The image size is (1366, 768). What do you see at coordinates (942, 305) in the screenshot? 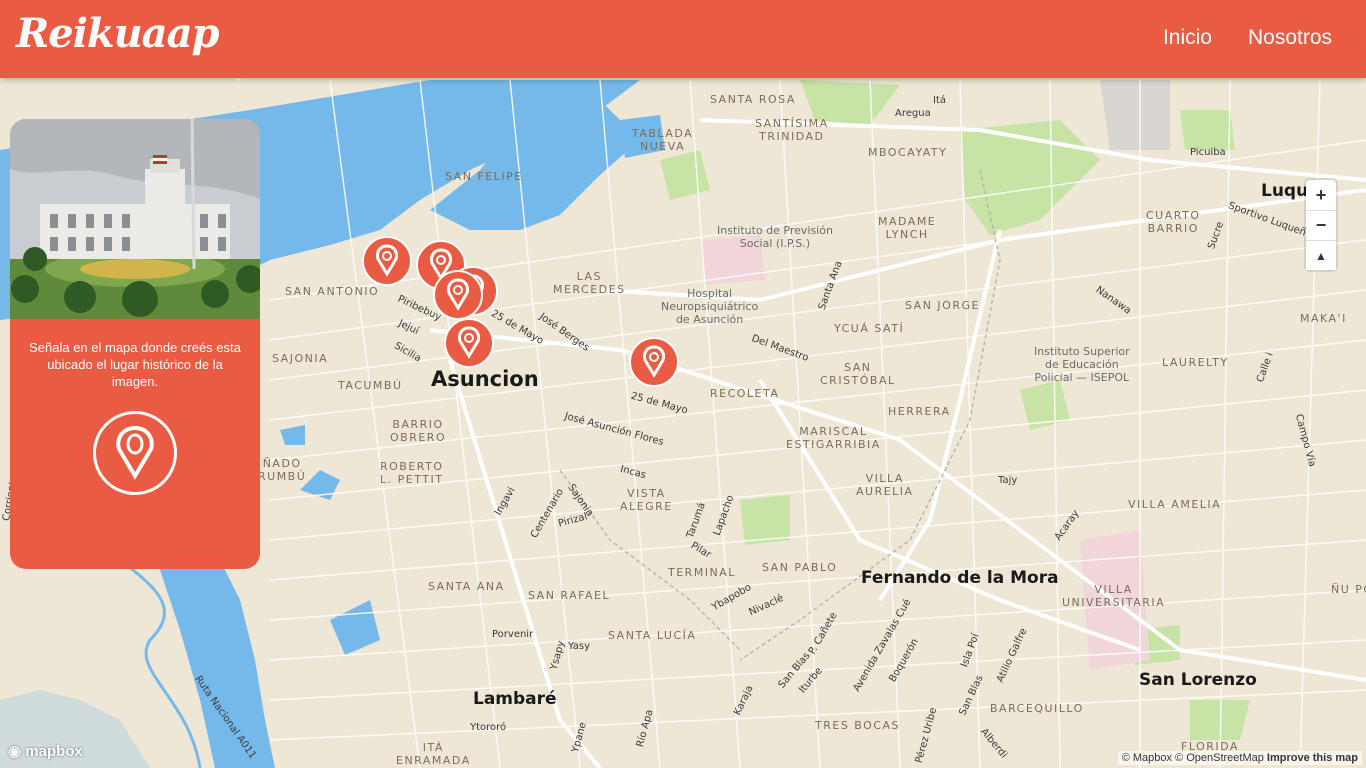
I see `district-label: SAN JORGE` at bounding box center [942, 305].